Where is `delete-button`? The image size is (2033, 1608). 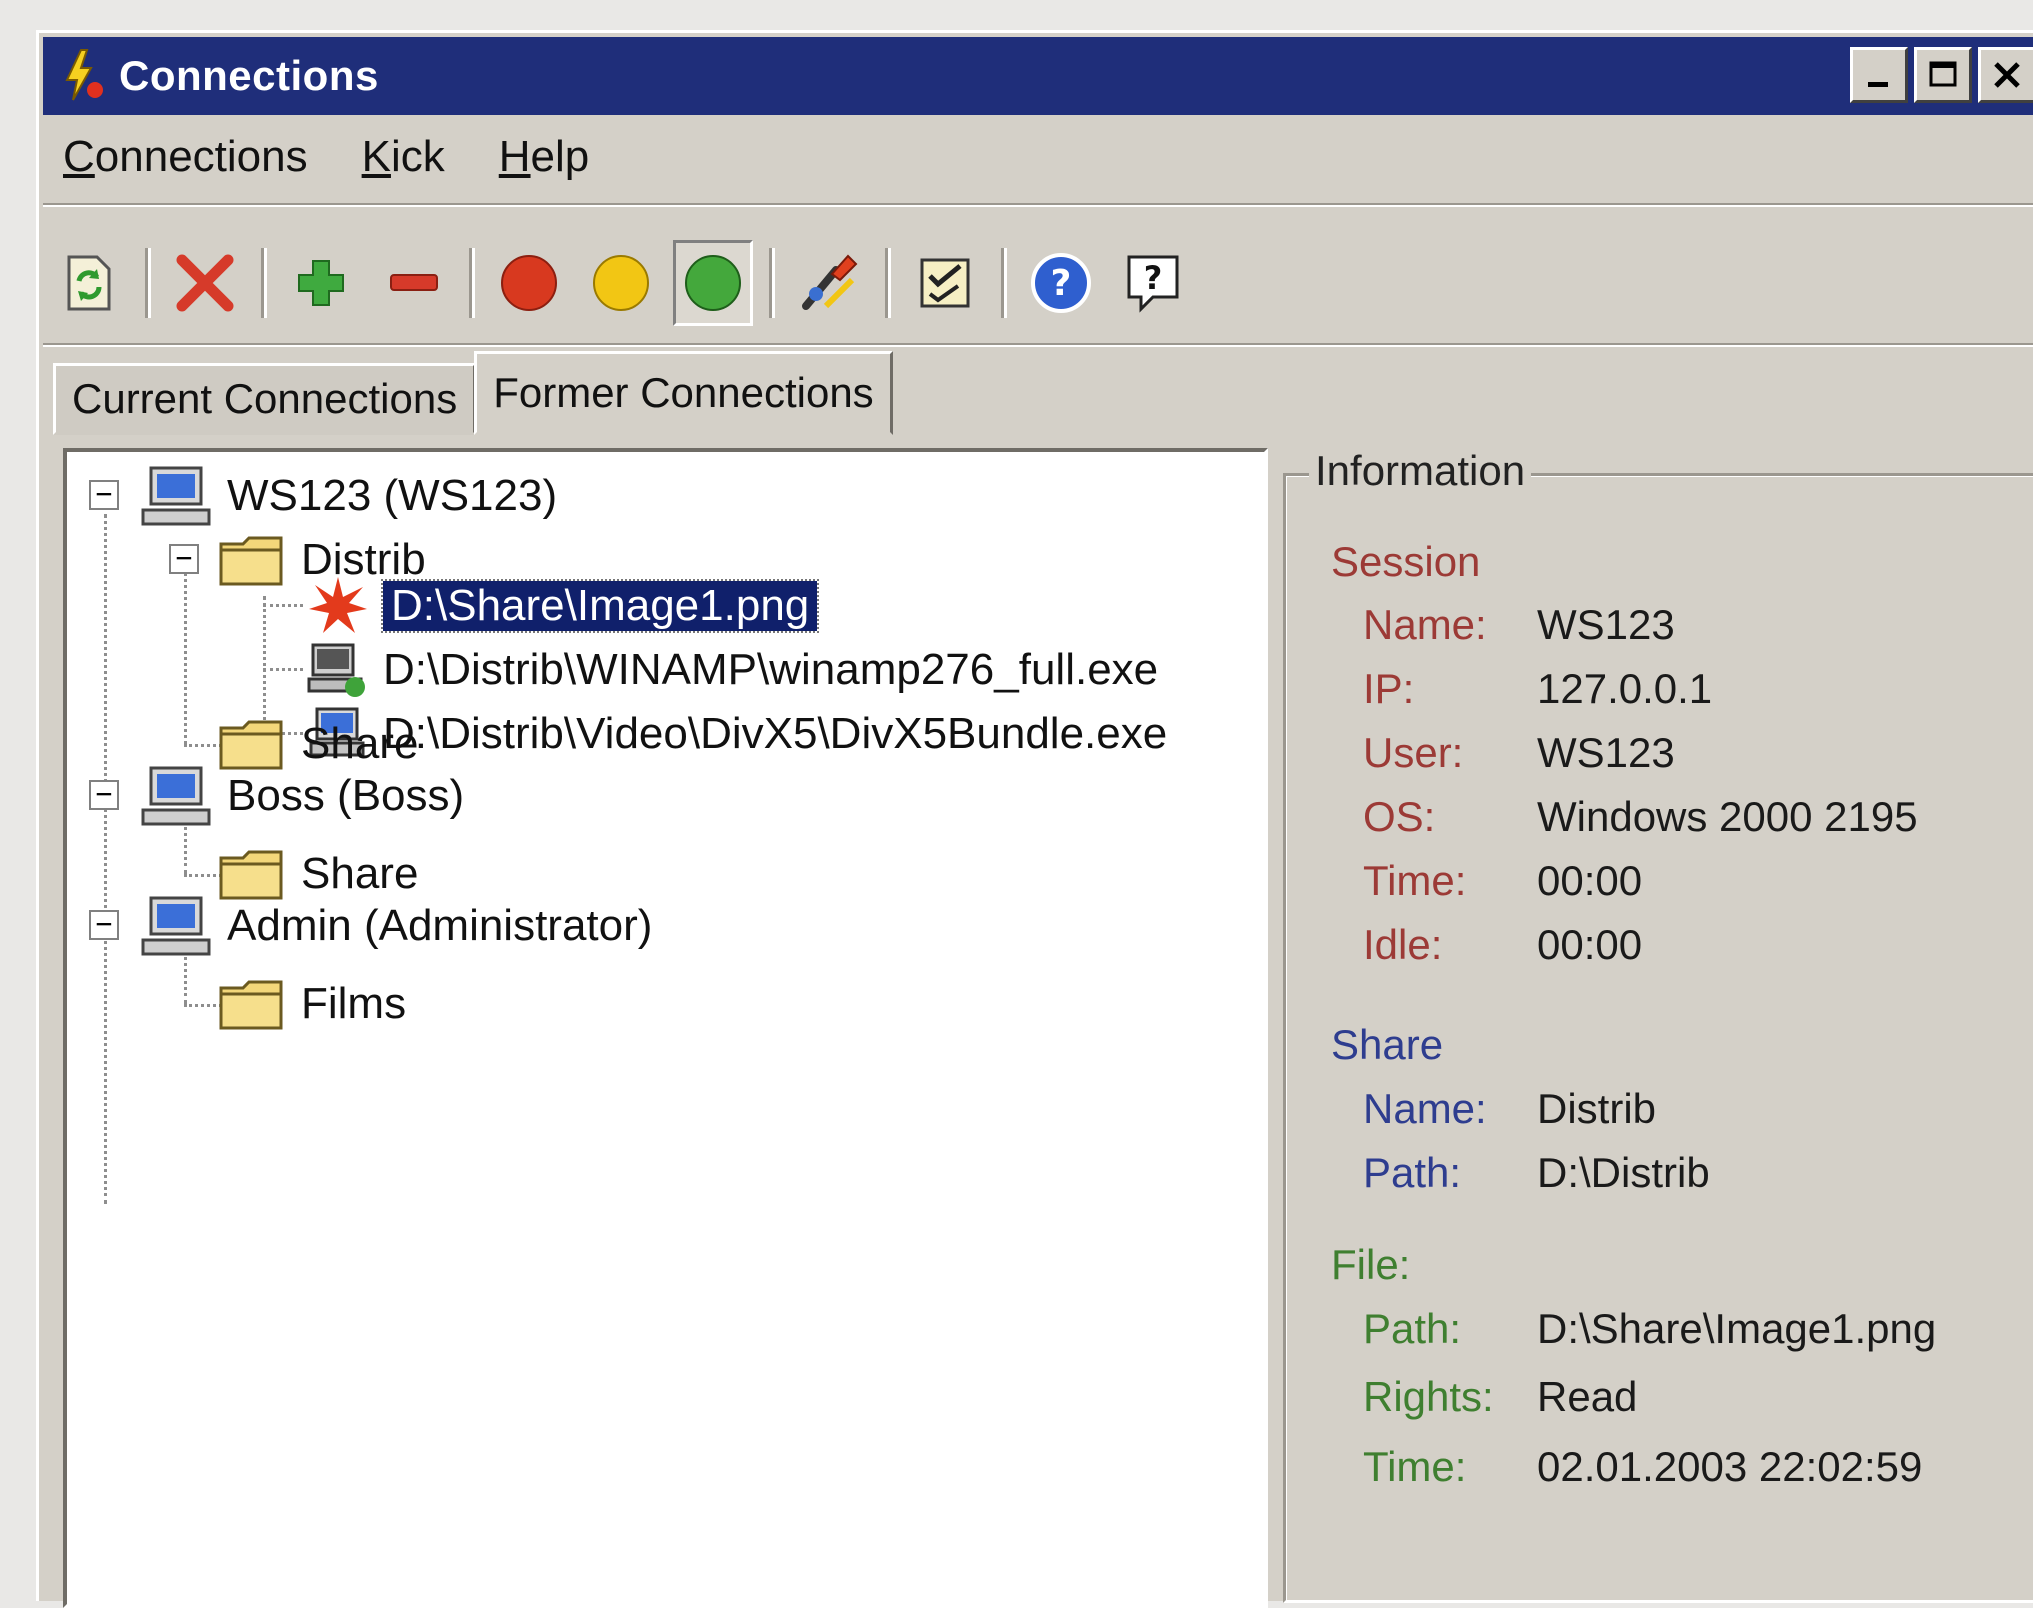 delete-button is located at coordinates (205, 283).